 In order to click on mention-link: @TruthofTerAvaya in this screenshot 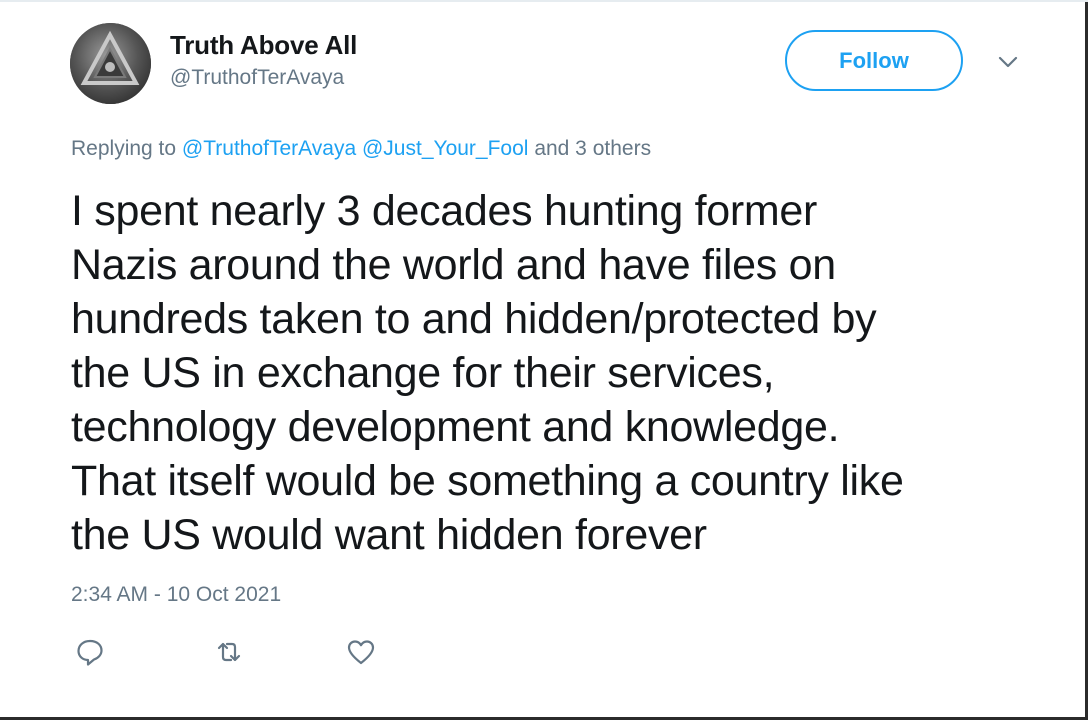, I will do `click(269, 148)`.